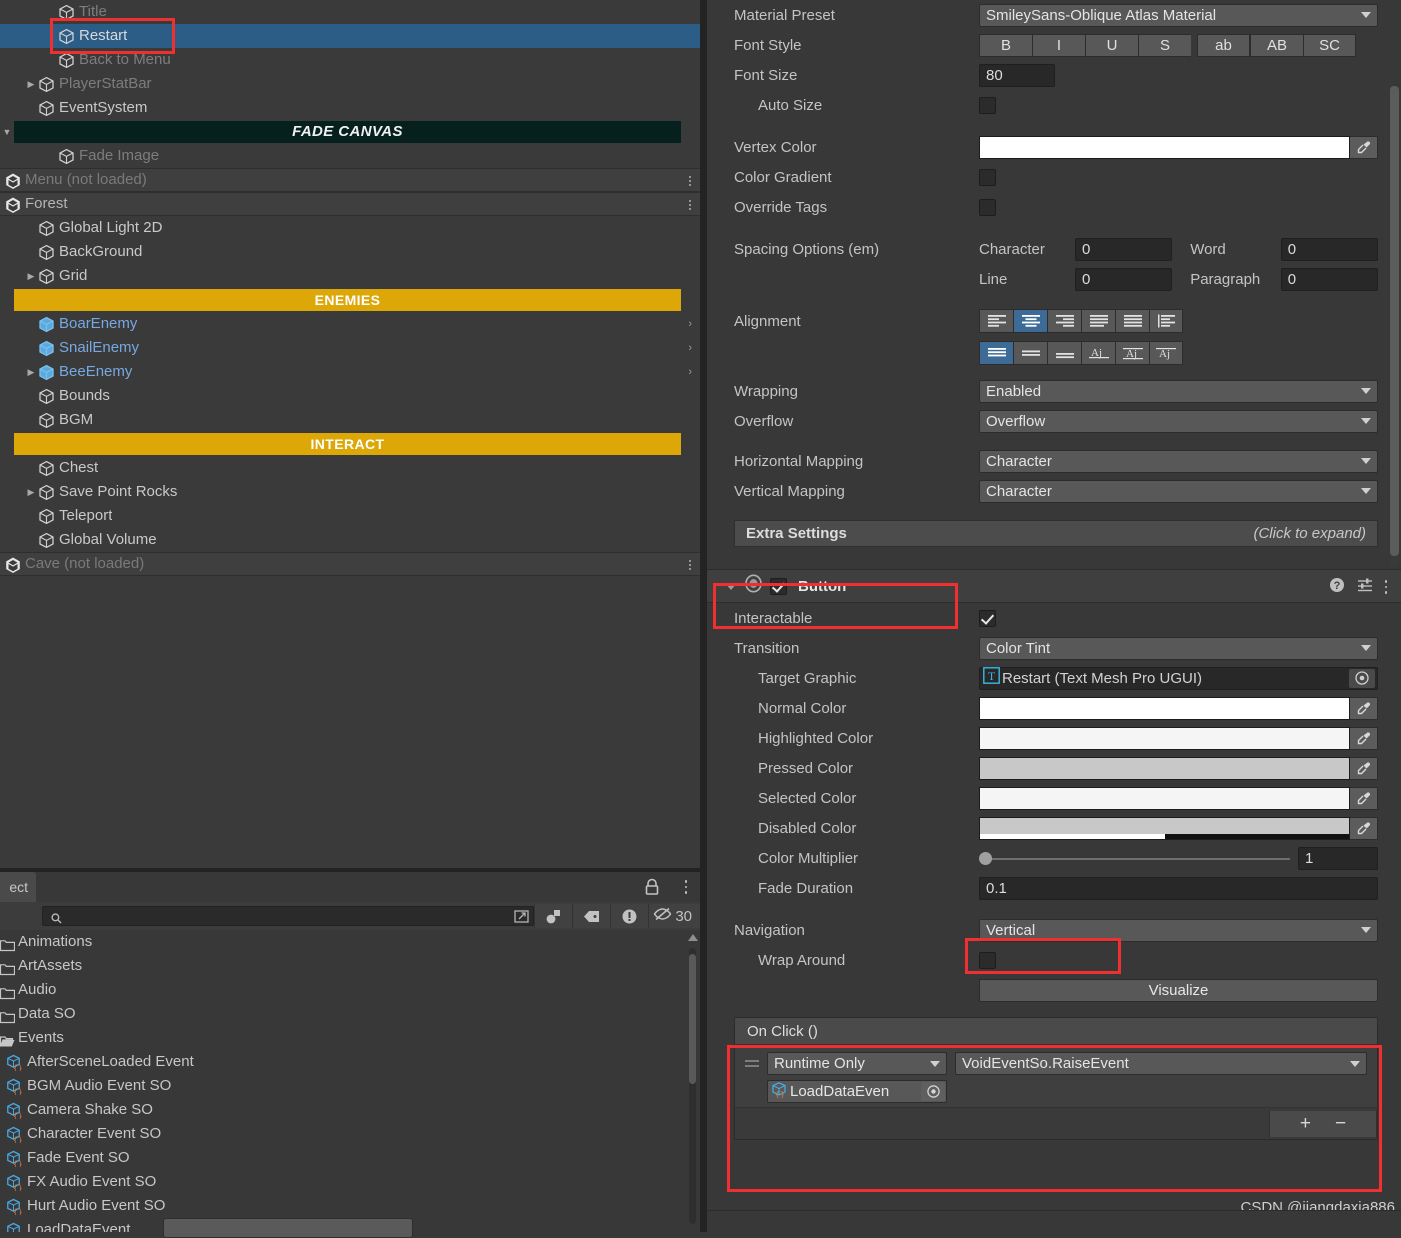  What do you see at coordinates (1098, 353) in the screenshot?
I see `align-baseline-icon: Aj` at bounding box center [1098, 353].